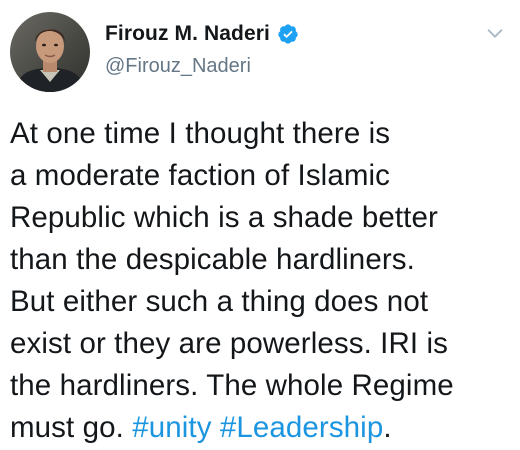  Describe the element at coordinates (301, 427) in the screenshot. I see `hashtag-leadership-link: #Leadership` at that location.